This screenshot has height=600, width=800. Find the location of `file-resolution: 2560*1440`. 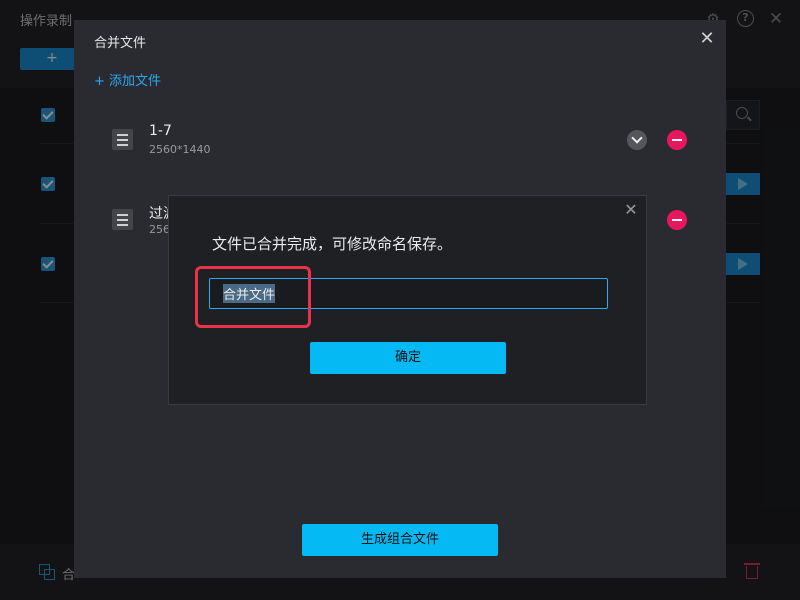

file-resolution: 2560*1440 is located at coordinates (180, 149).